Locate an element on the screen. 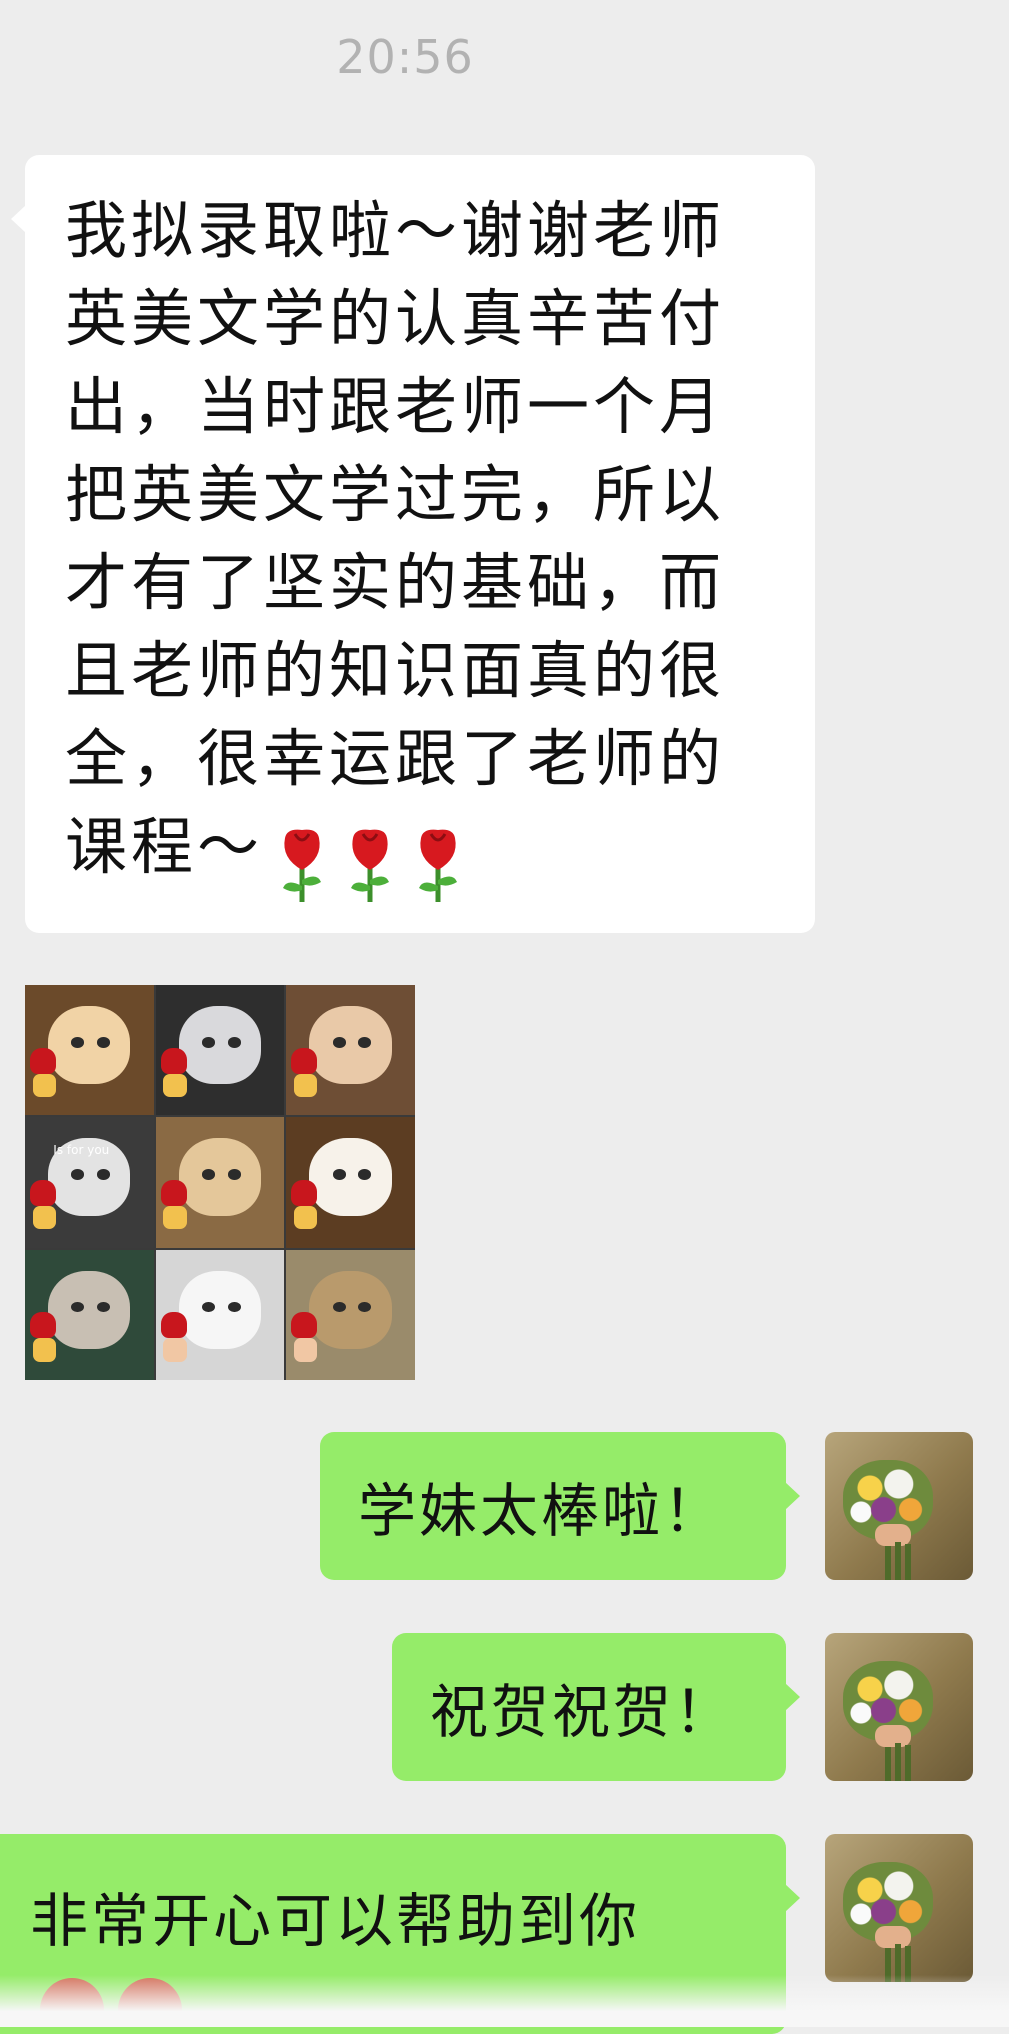 This screenshot has height=2034, width=1009. bottom-fade is located at coordinates (504, 2001).